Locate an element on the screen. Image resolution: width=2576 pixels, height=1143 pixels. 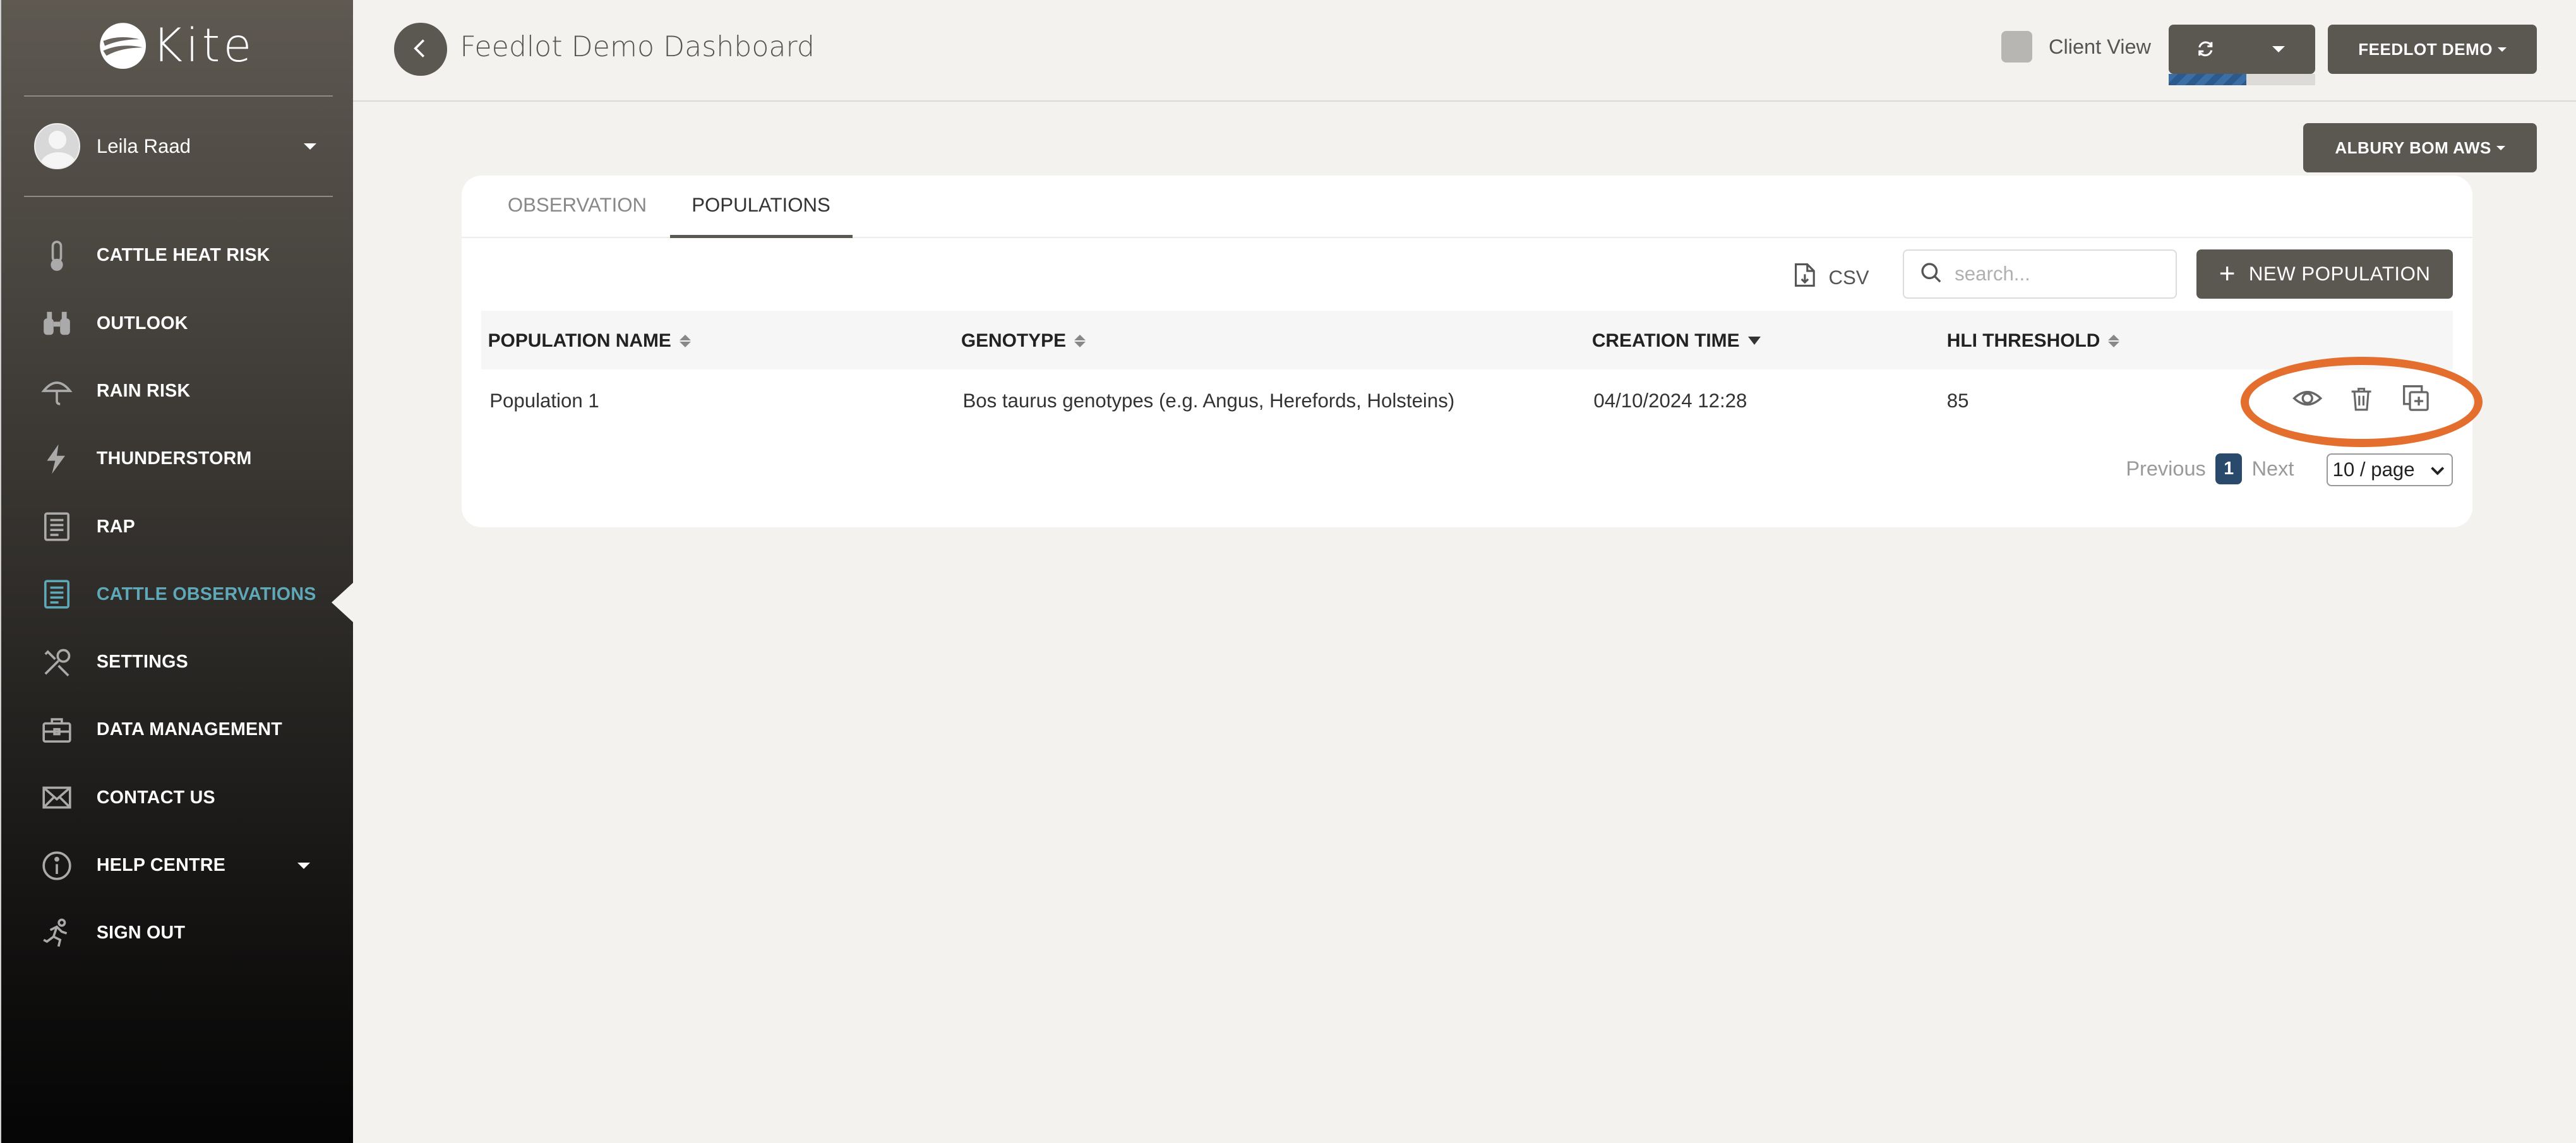
client-view-toggle: Client View is located at coordinates (2076, 47).